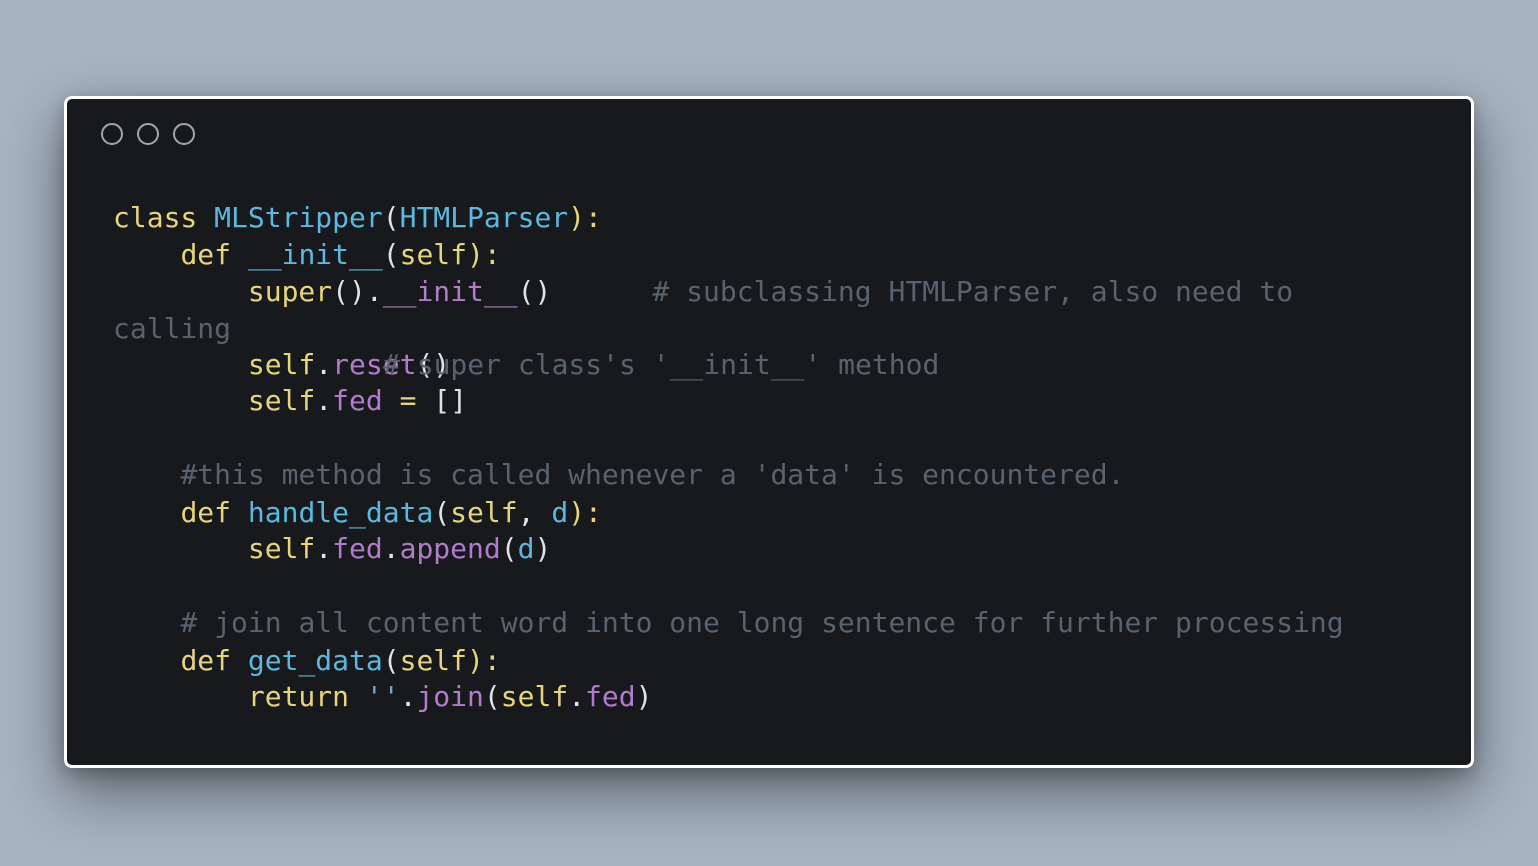 The width and height of the screenshot is (1538, 866). Describe the element at coordinates (534, 291) in the screenshot. I see `punctuation-token: ()` at that location.